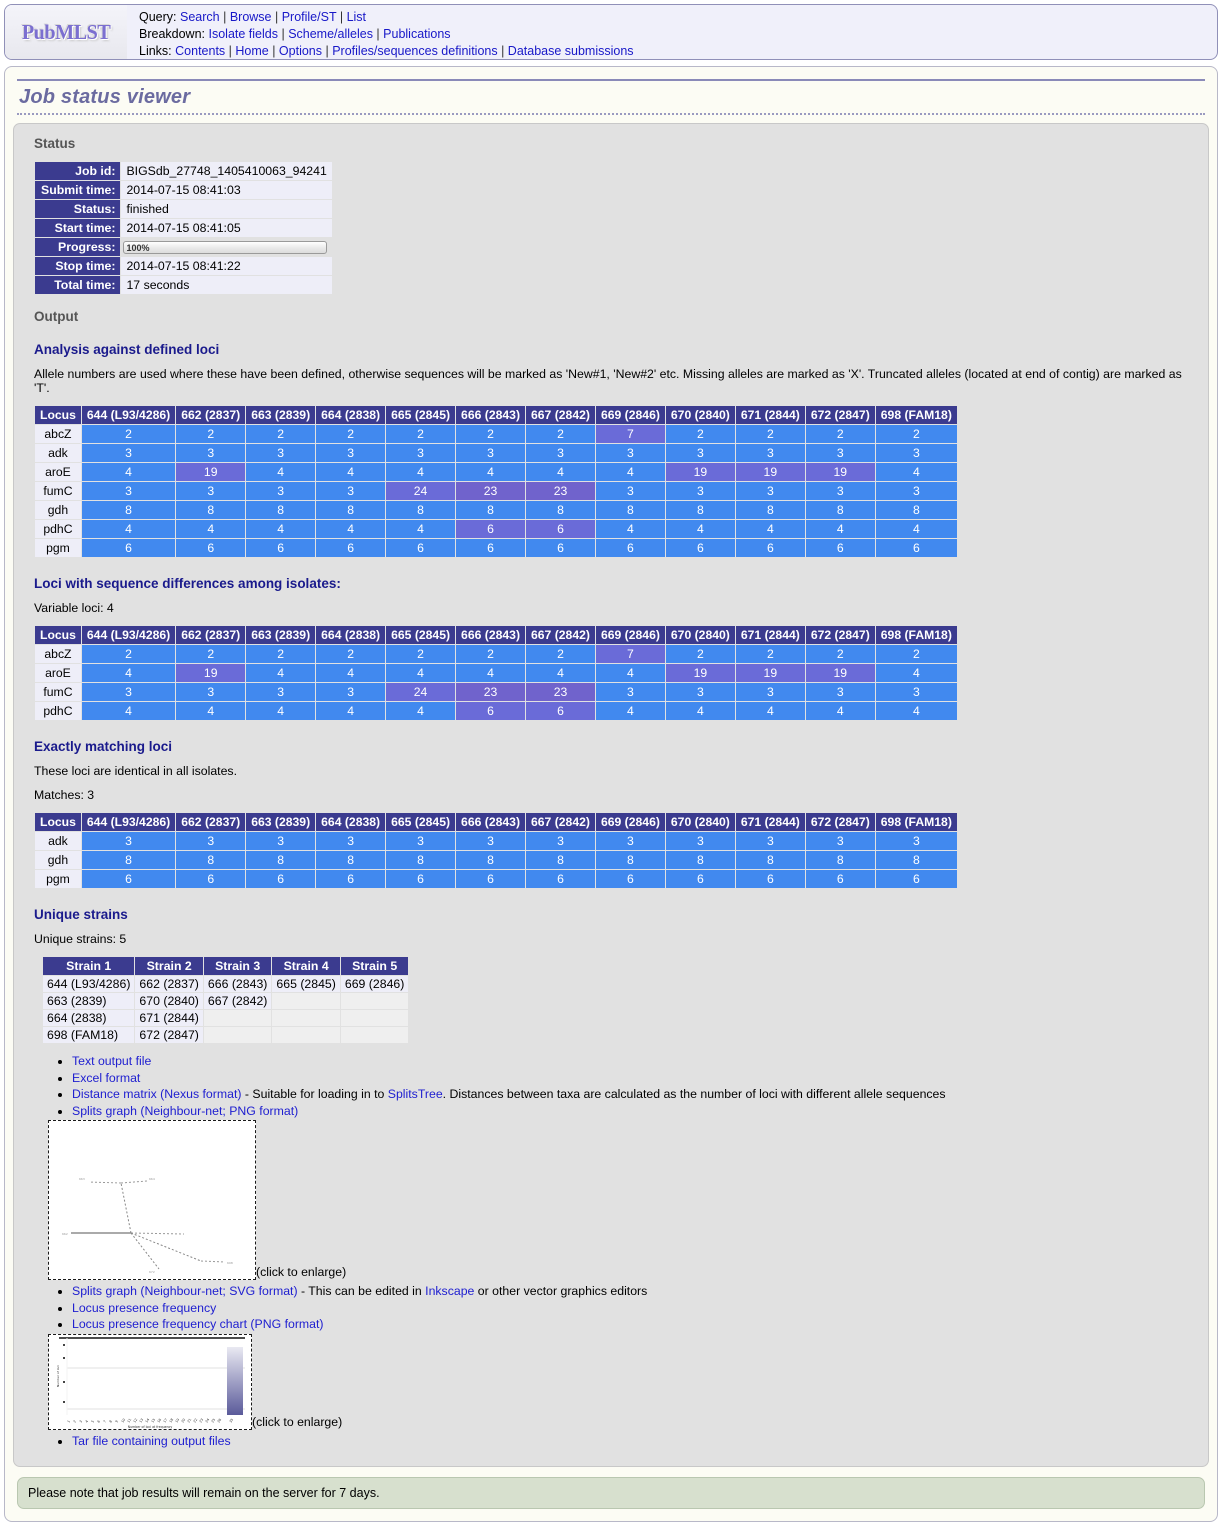 The image size is (1222, 1526). Describe the element at coordinates (152, 1179) in the screenshot. I see `svg-text: 664` at that location.